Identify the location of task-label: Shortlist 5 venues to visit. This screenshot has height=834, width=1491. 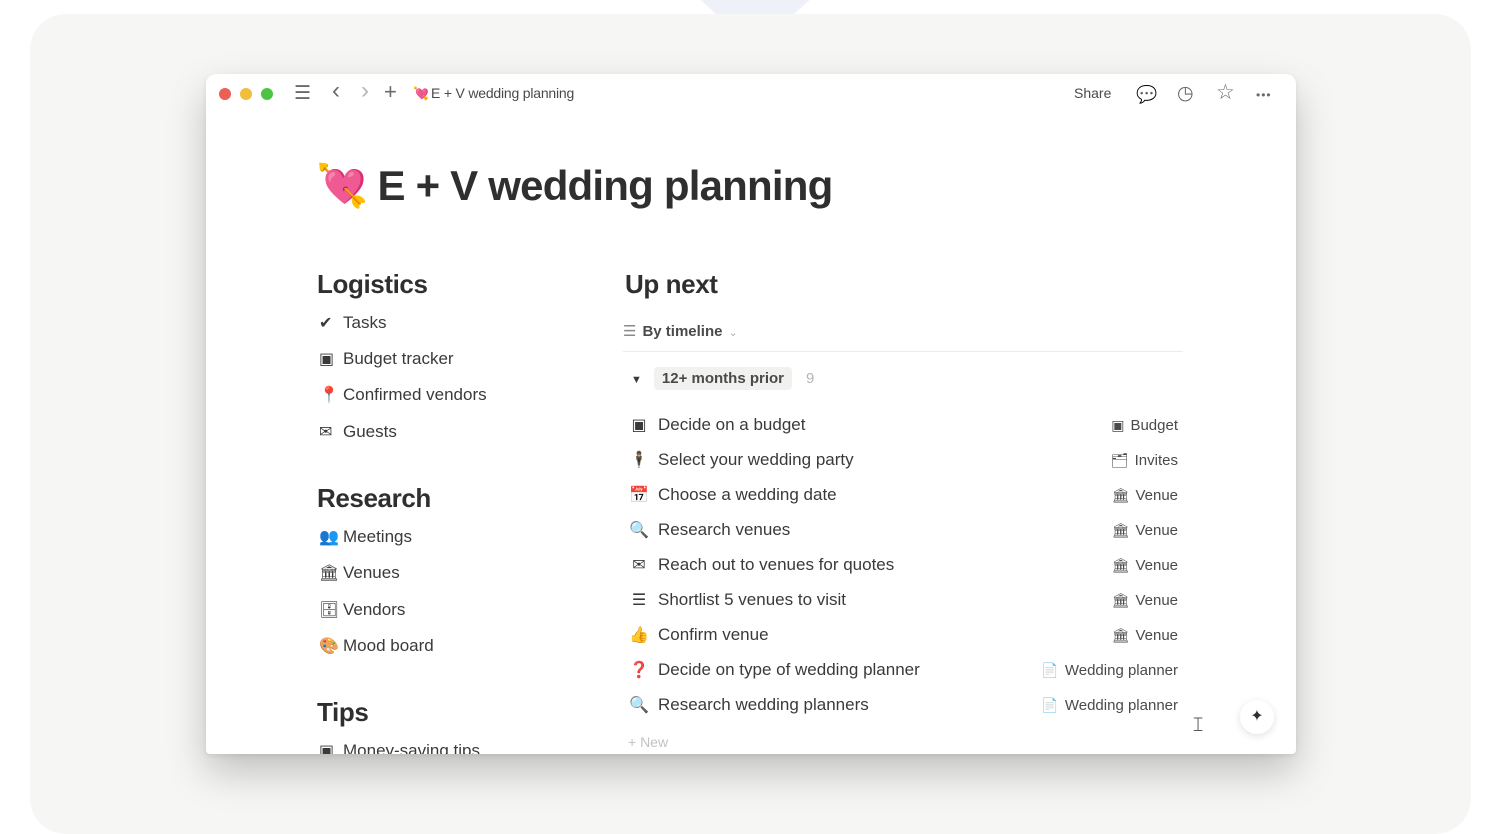
(752, 599).